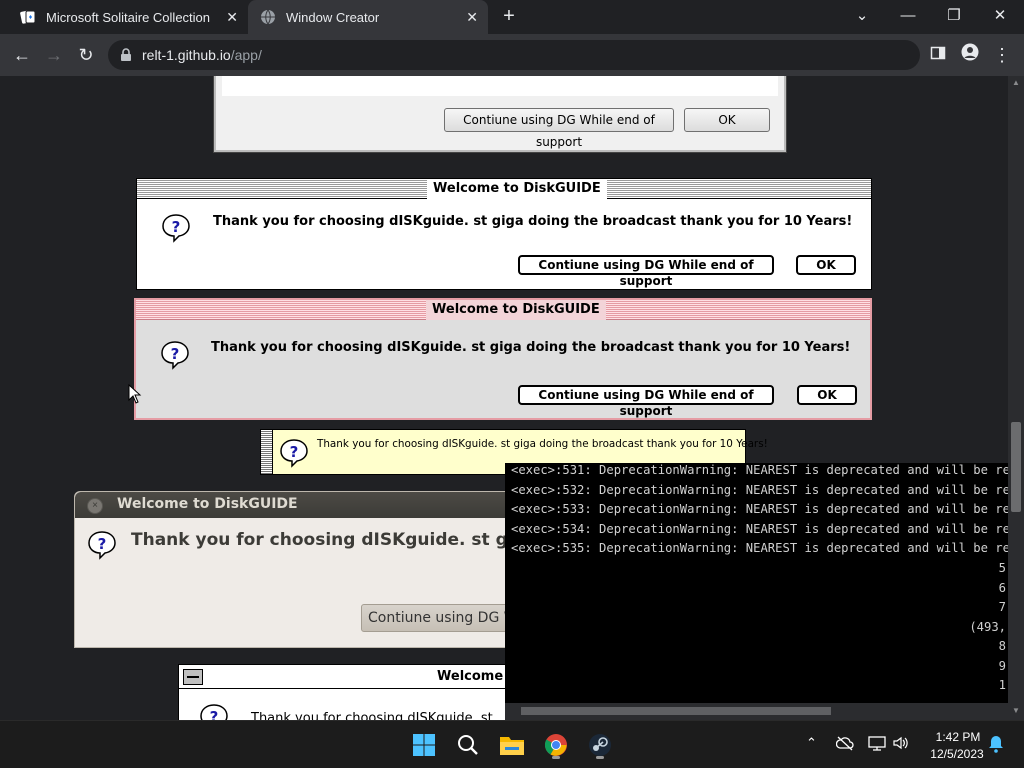  What do you see at coordinates (1016, 82) in the screenshot?
I see `scroll-up-icon: ▲` at bounding box center [1016, 82].